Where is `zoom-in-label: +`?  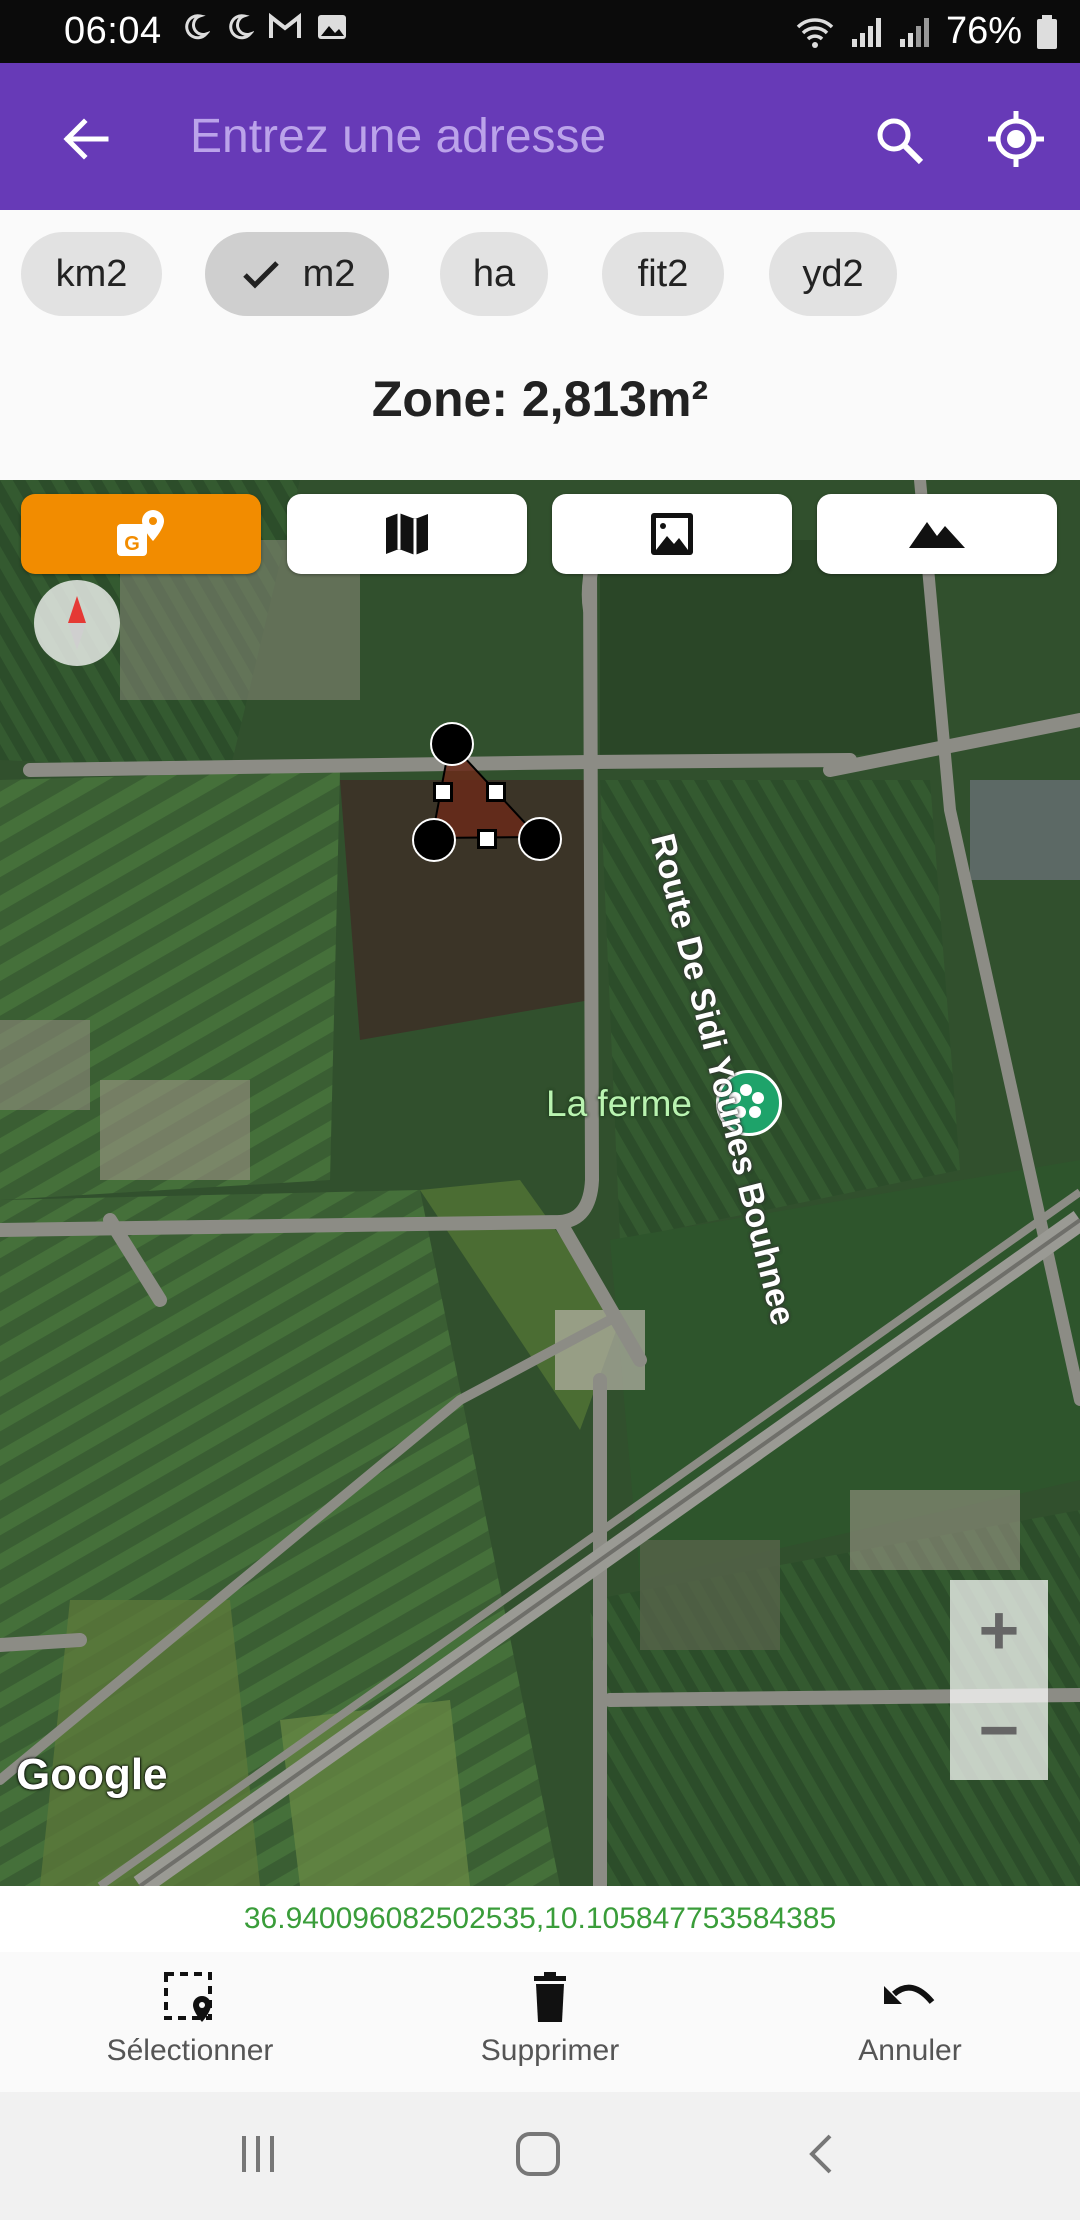
zoom-in-label: + is located at coordinates (999, 1630).